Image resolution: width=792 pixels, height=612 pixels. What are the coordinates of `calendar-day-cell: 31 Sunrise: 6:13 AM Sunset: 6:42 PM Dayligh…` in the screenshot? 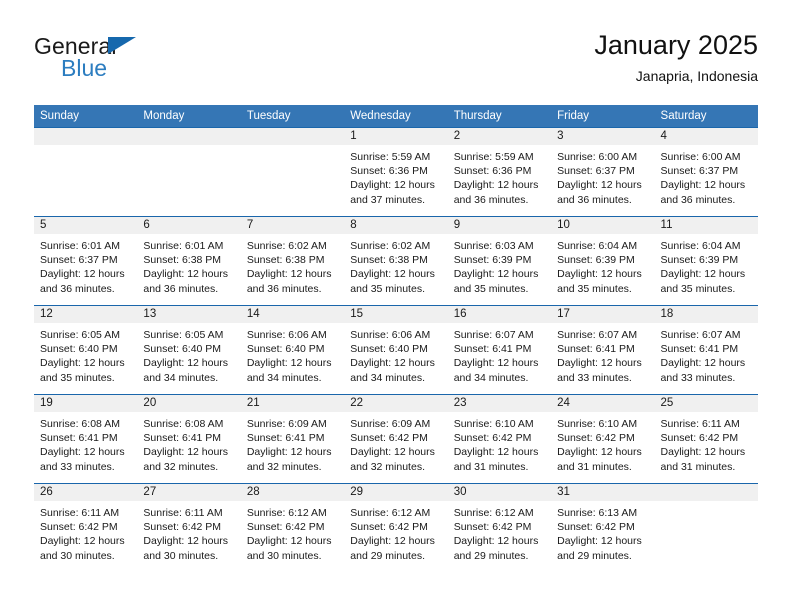 It's located at (603, 528).